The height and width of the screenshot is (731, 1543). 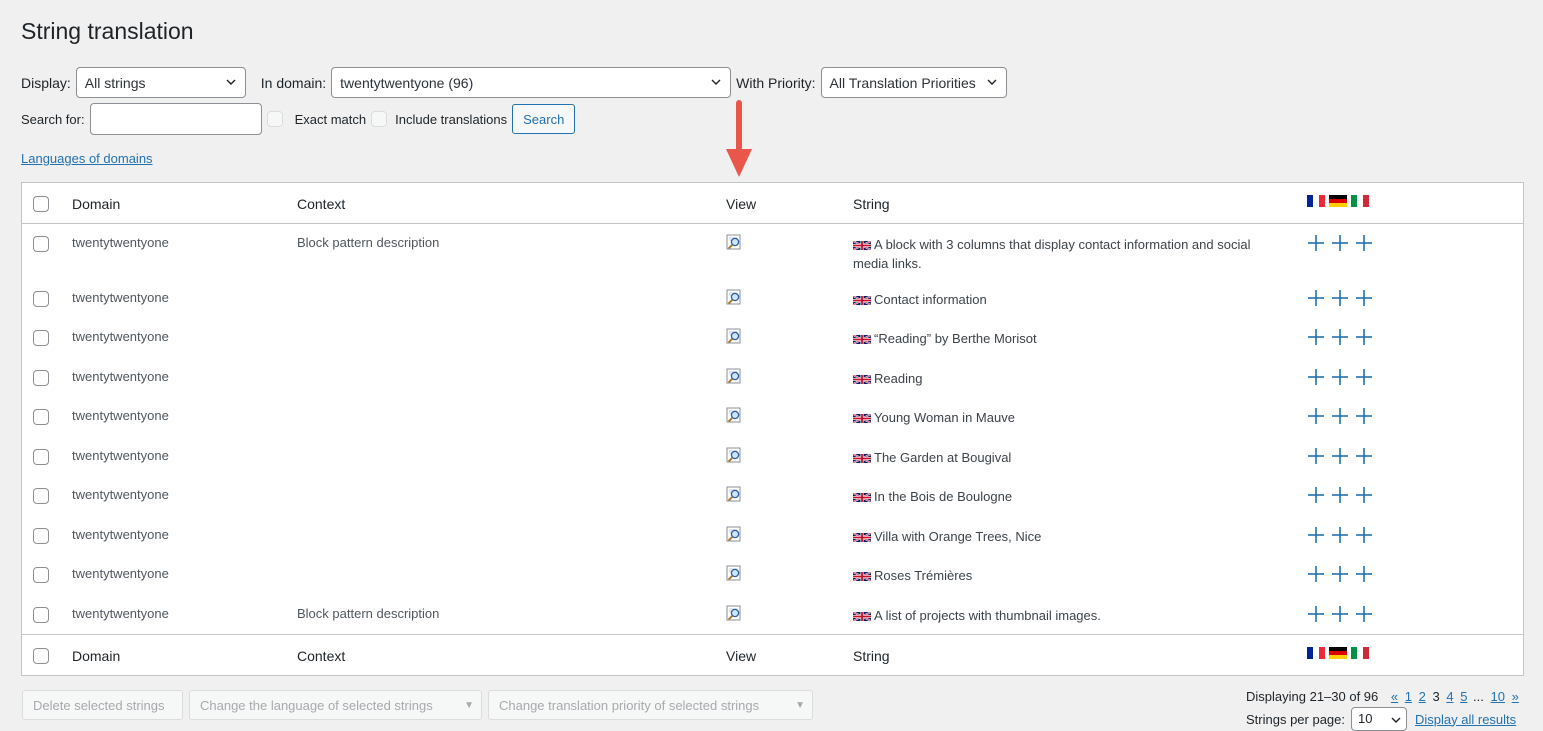 I want to click on page-1-link: 1, so click(x=1408, y=696).